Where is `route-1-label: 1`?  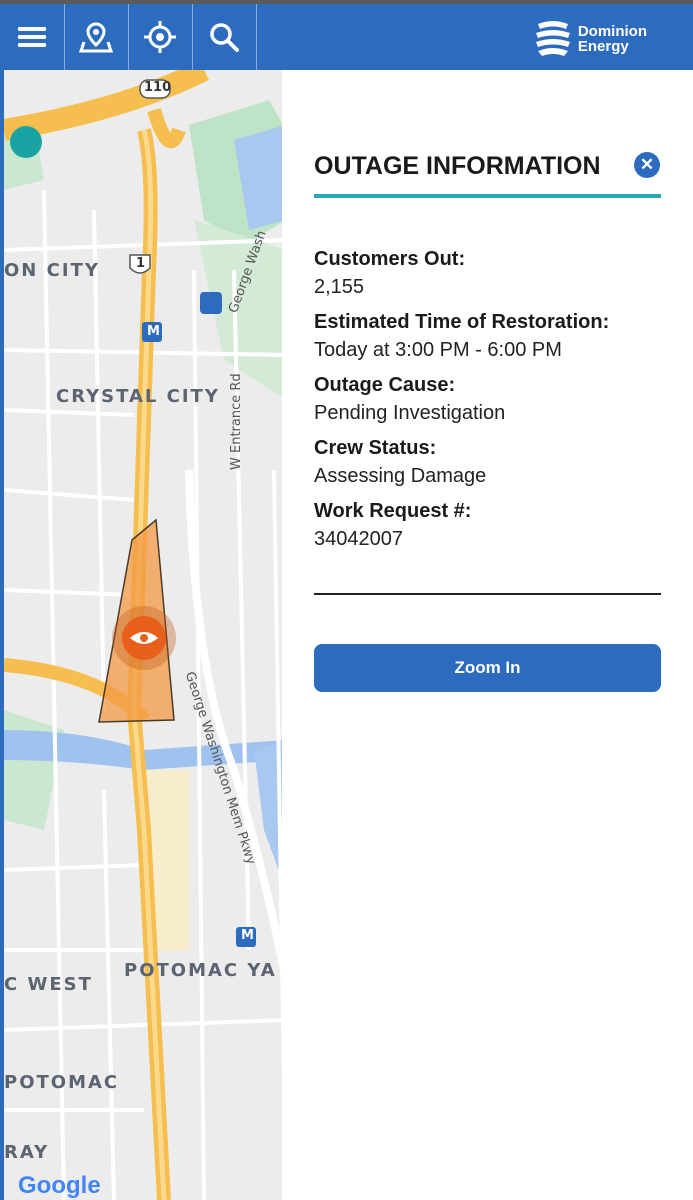 route-1-label: 1 is located at coordinates (141, 263).